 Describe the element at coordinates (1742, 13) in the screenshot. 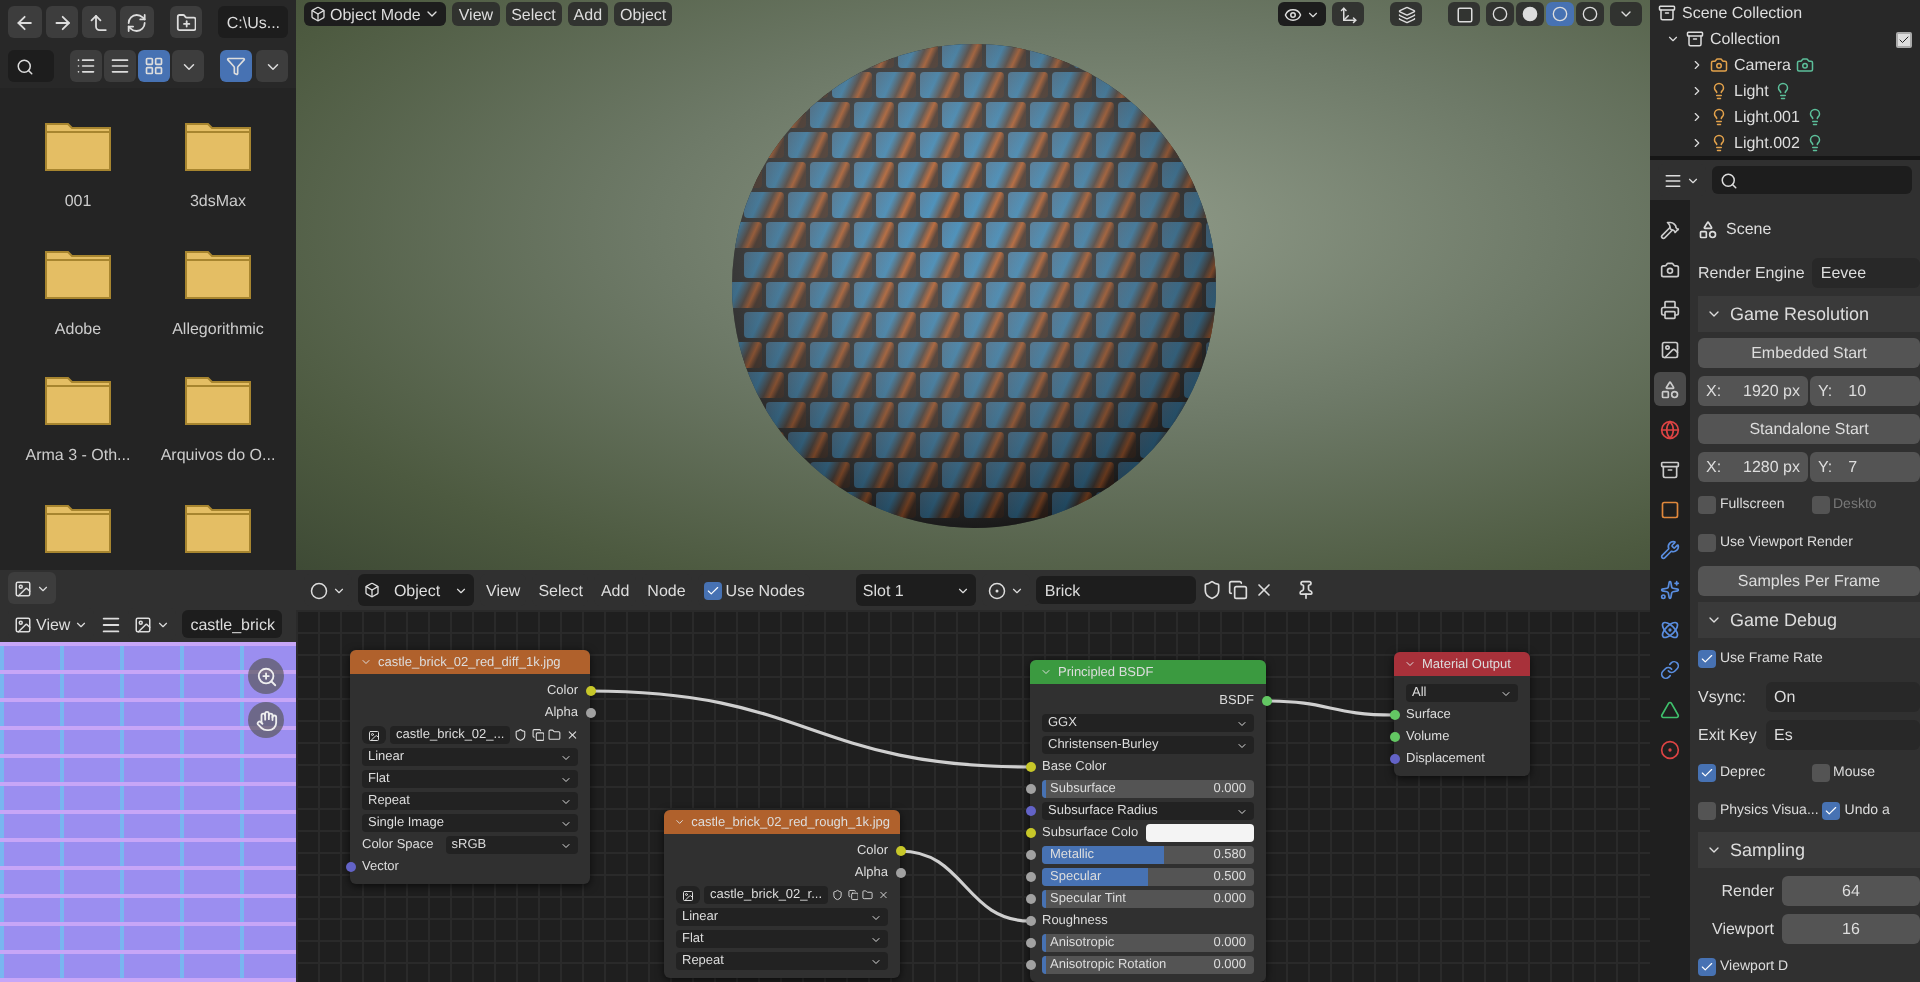

I see `outliner-item: Scene Collection` at that location.